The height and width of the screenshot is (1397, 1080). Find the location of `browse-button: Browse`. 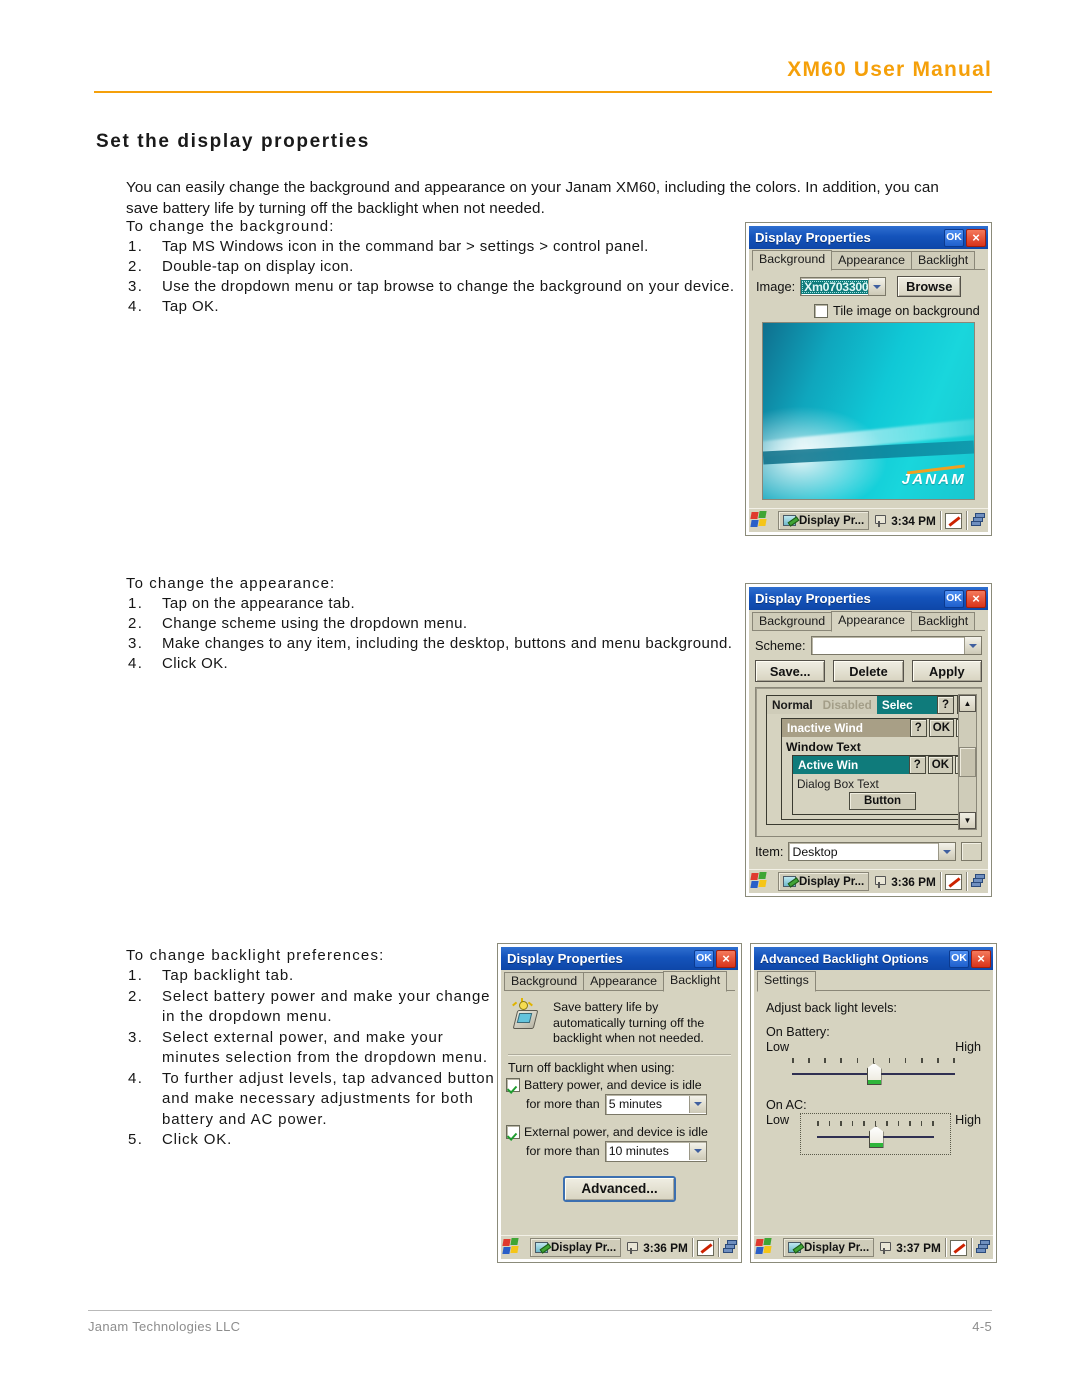

browse-button: Browse is located at coordinates (929, 286).